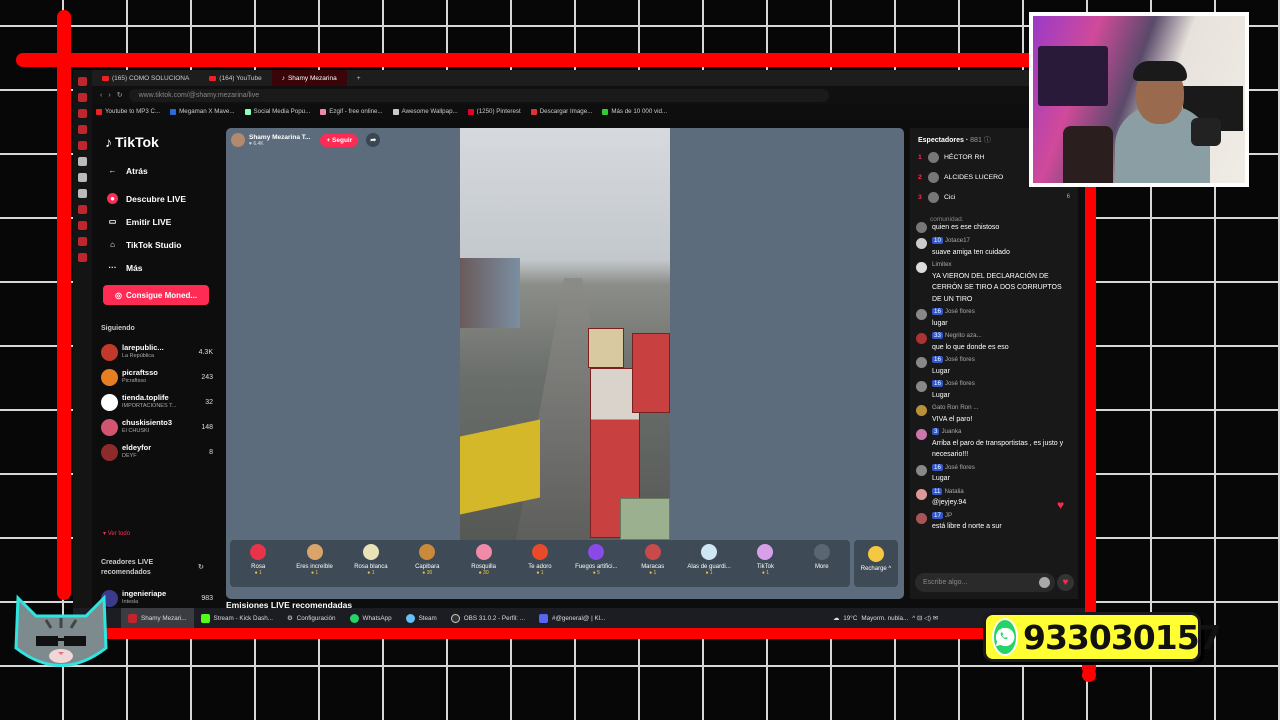 The height and width of the screenshot is (720, 1280). I want to click on nav-go-live: ▭ Emitir LIVE, so click(139, 221).